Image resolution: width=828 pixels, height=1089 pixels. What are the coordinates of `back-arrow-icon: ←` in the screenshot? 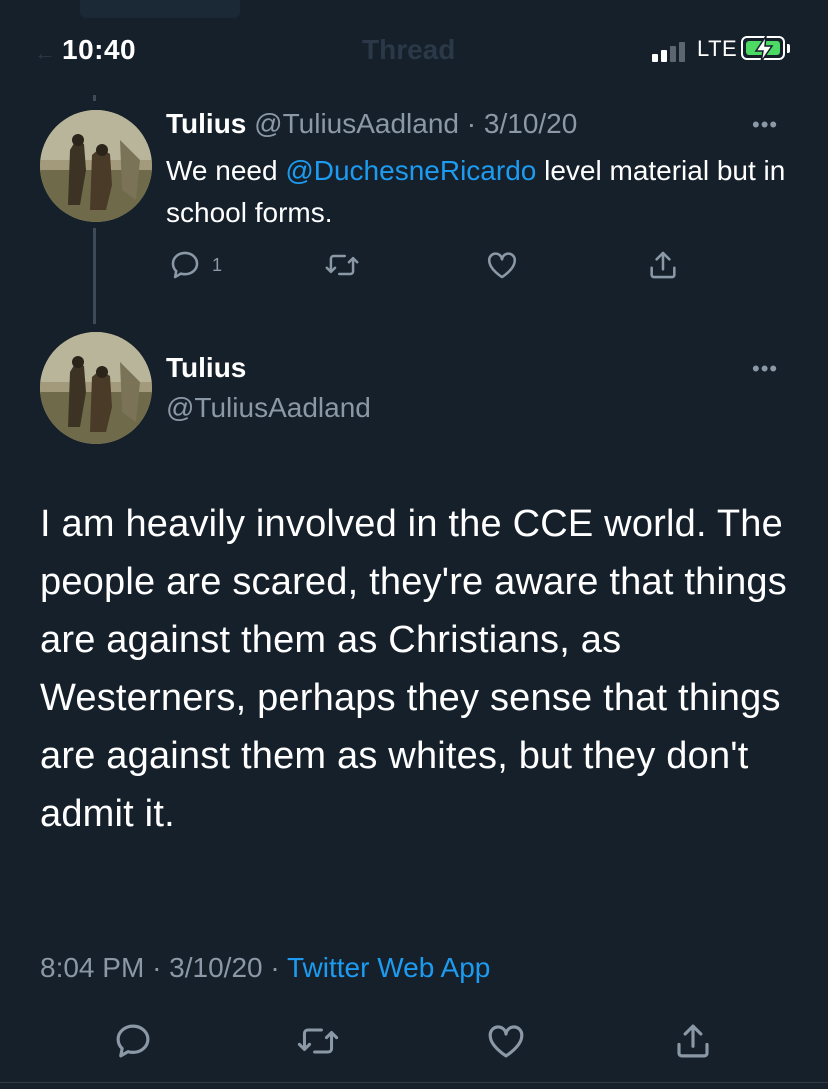 It's located at (45, 53).